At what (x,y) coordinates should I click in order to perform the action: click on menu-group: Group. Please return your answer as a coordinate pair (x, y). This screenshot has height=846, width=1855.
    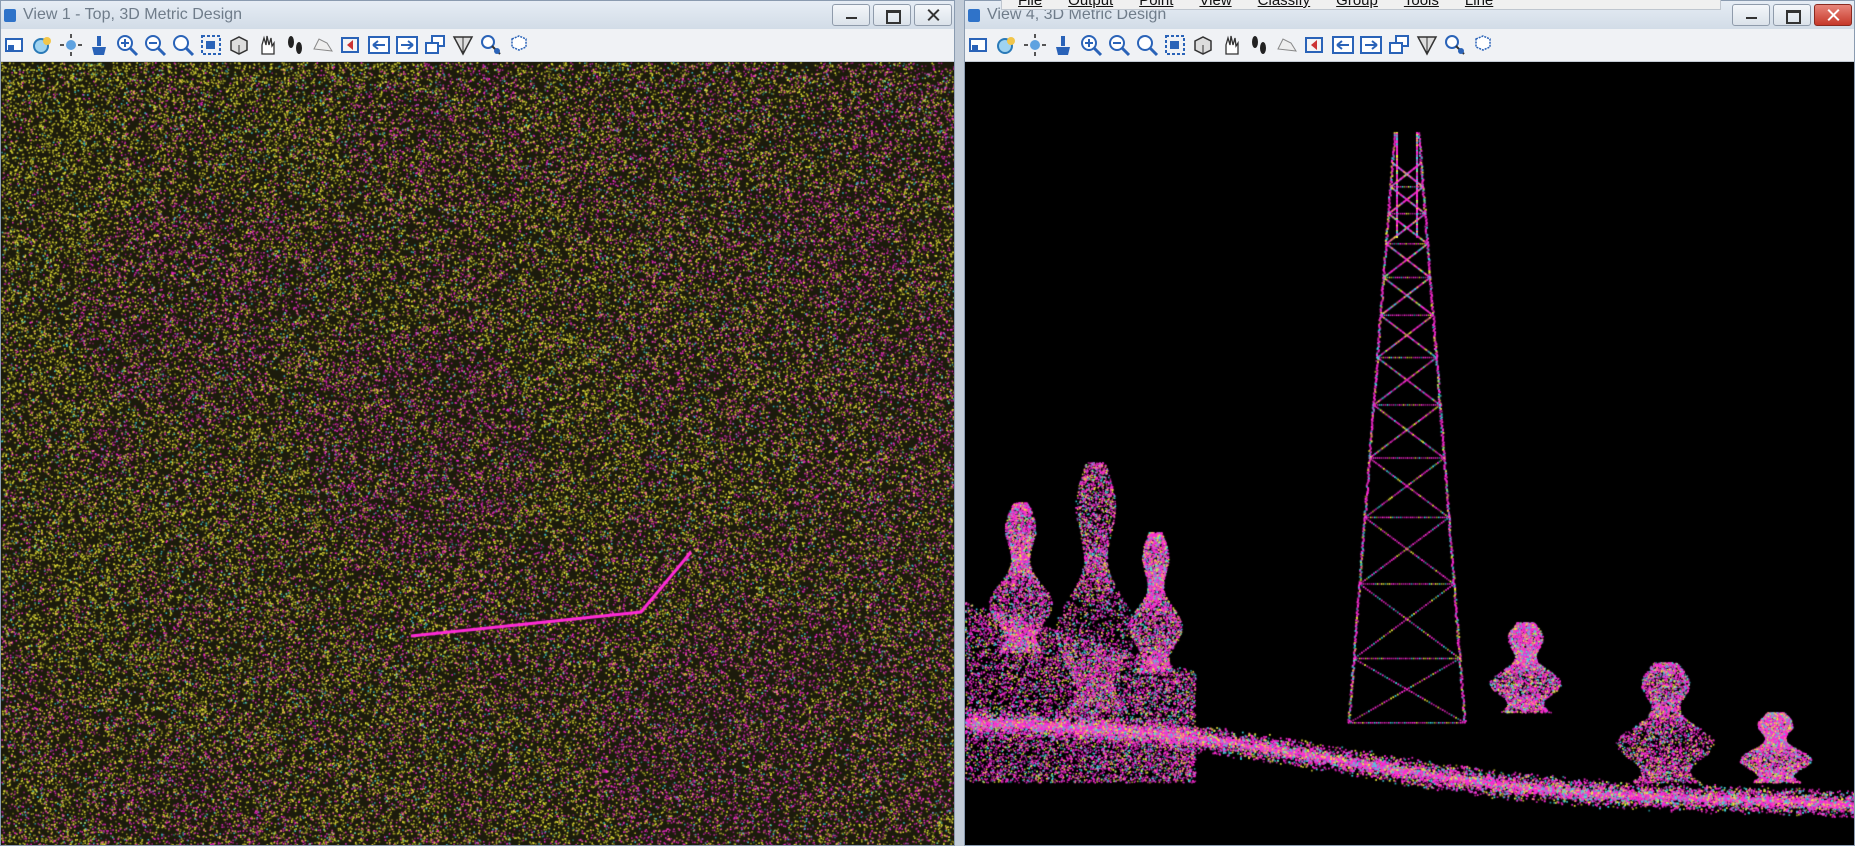
    Looking at the image, I should click on (1357, 4).